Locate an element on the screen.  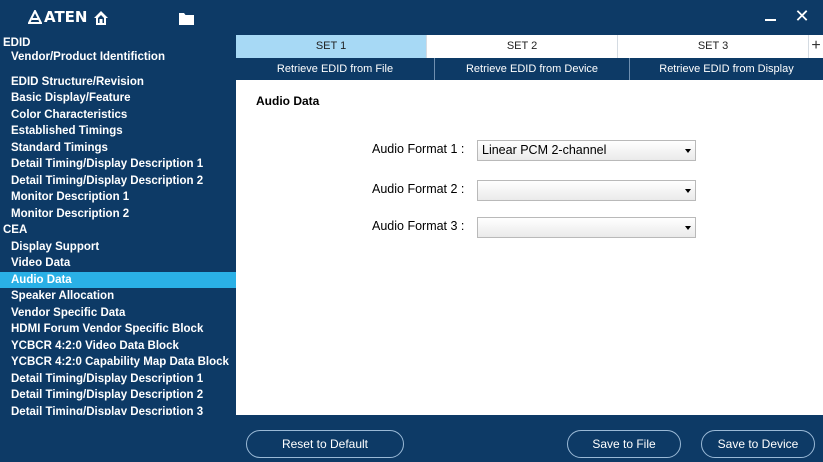
retrieve-from-device-button: Retrieve EDID from Device is located at coordinates (532, 69).